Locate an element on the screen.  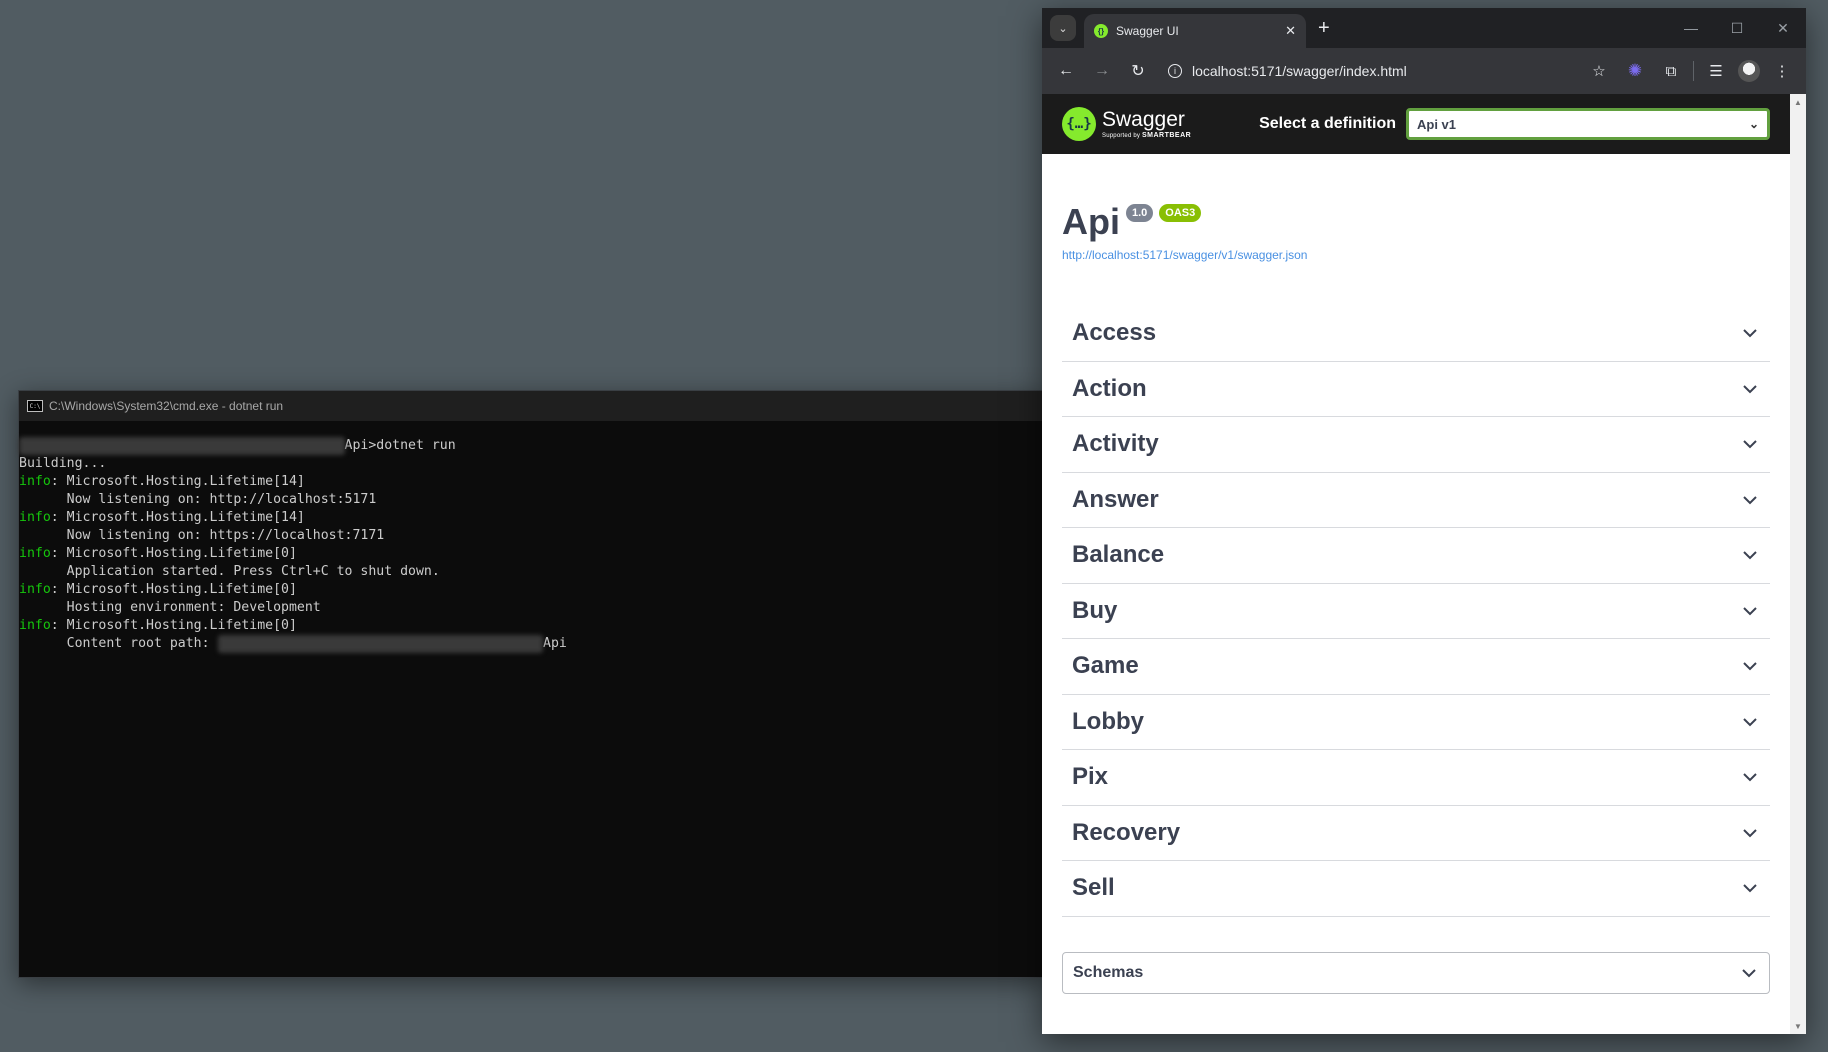
swagger-logo-name: Swagger is located at coordinates (1143, 119).